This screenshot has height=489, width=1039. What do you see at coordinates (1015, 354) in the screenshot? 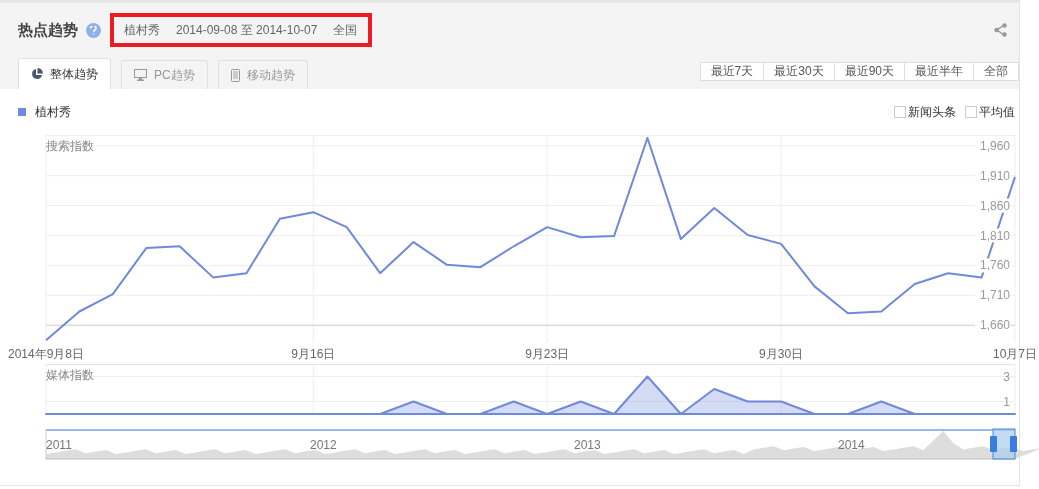
I see `axis-label: 10月7日` at bounding box center [1015, 354].